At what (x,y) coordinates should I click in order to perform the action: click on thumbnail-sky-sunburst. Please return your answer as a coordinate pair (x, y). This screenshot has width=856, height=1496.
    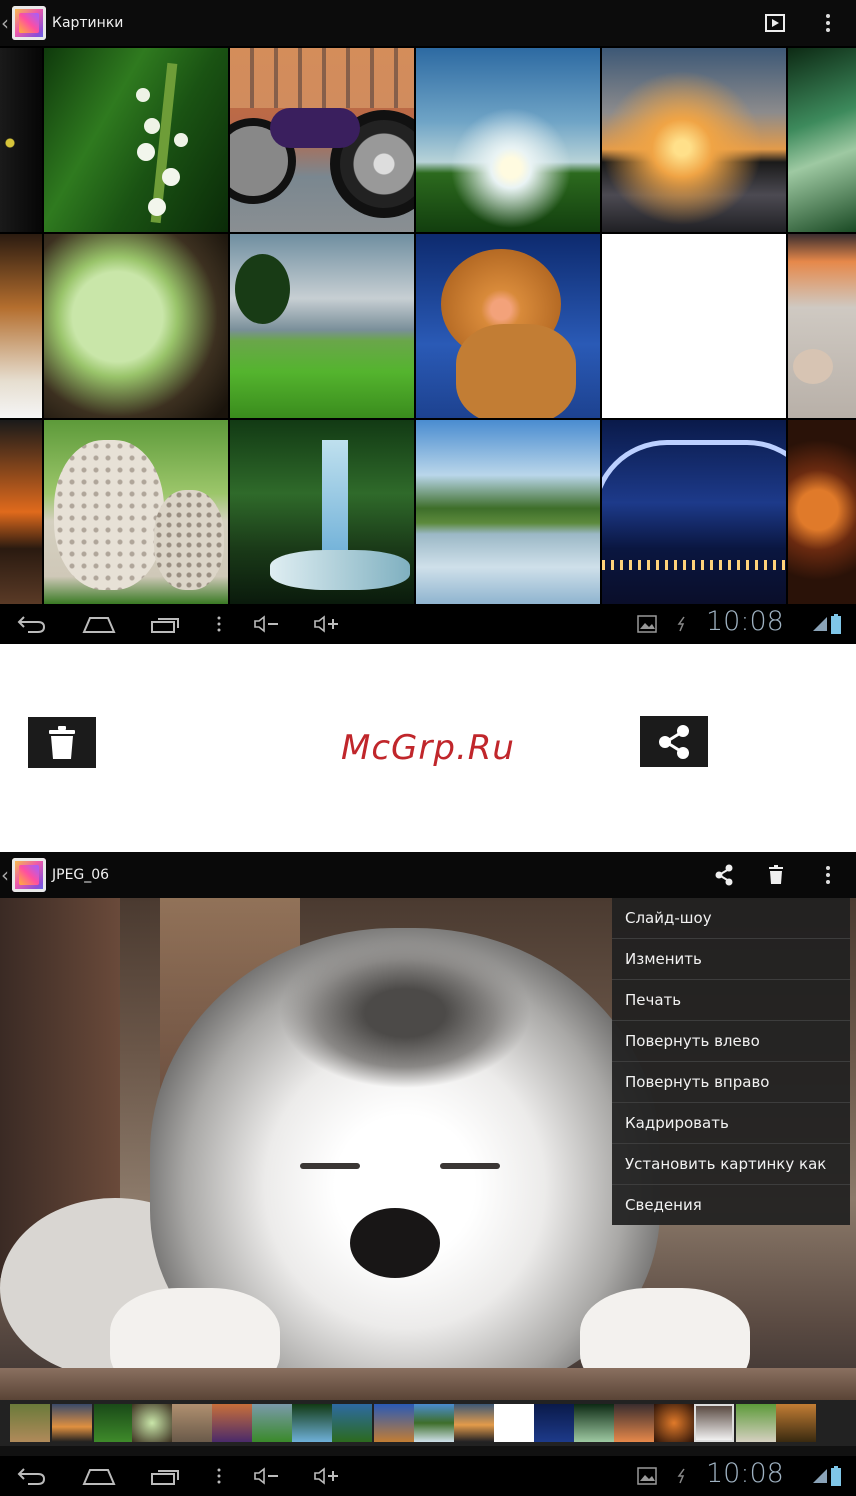
    Looking at the image, I should click on (508, 140).